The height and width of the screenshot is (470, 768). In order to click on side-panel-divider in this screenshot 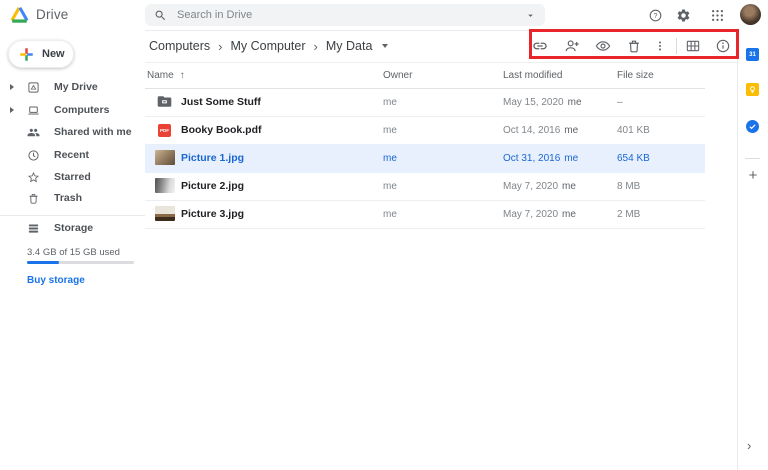, I will do `click(752, 158)`.